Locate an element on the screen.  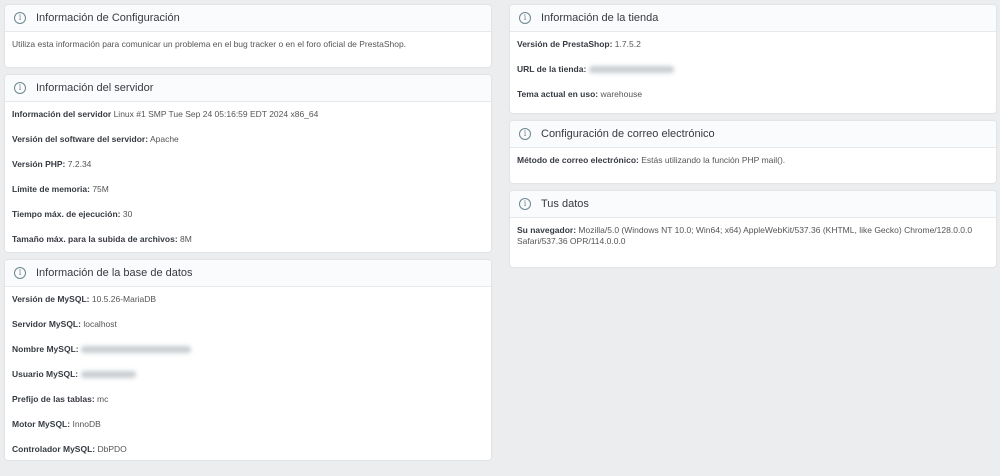
info-row: Límite de memoria: 75M is located at coordinates (248, 189).